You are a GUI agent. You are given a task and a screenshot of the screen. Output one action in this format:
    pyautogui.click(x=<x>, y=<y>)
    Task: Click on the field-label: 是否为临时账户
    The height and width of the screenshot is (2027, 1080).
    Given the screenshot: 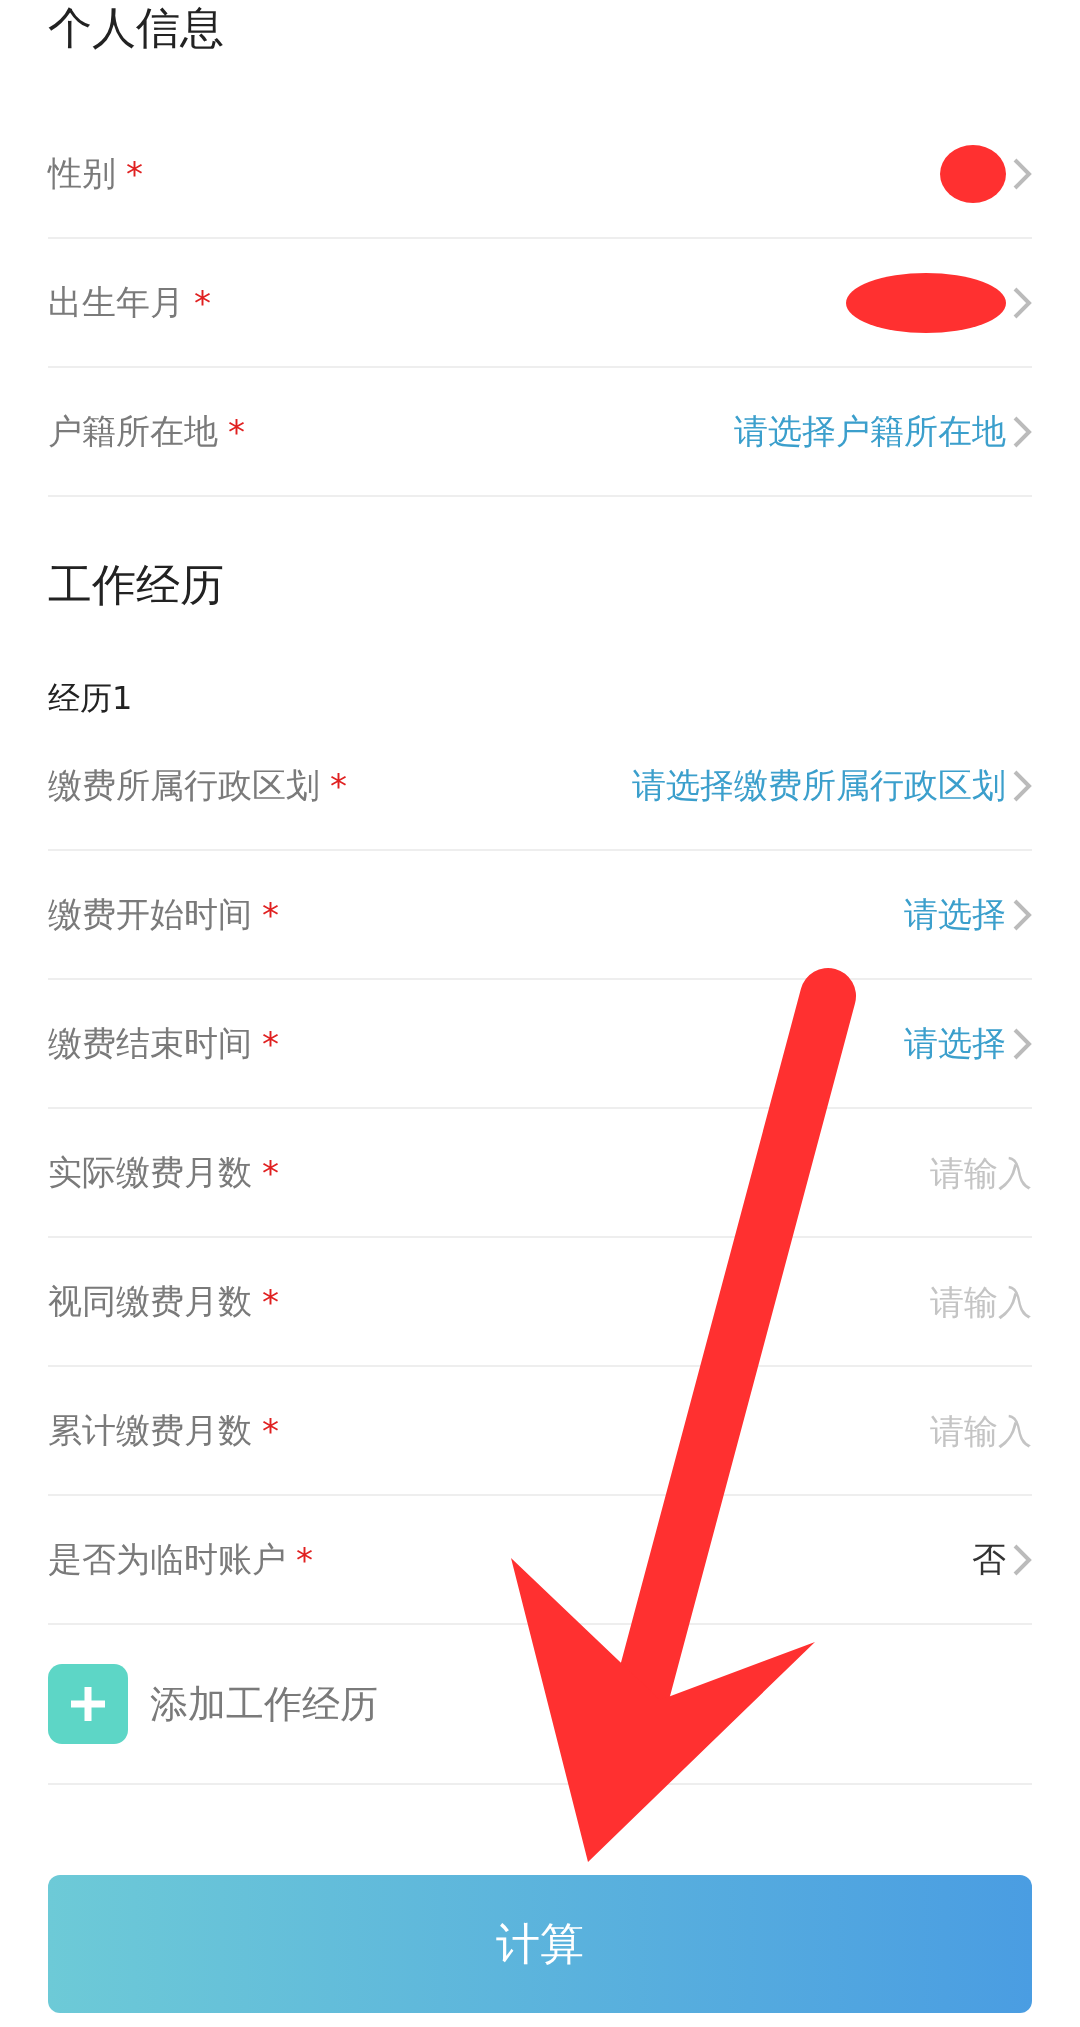 What is the action you would take?
    pyautogui.click(x=167, y=1559)
    